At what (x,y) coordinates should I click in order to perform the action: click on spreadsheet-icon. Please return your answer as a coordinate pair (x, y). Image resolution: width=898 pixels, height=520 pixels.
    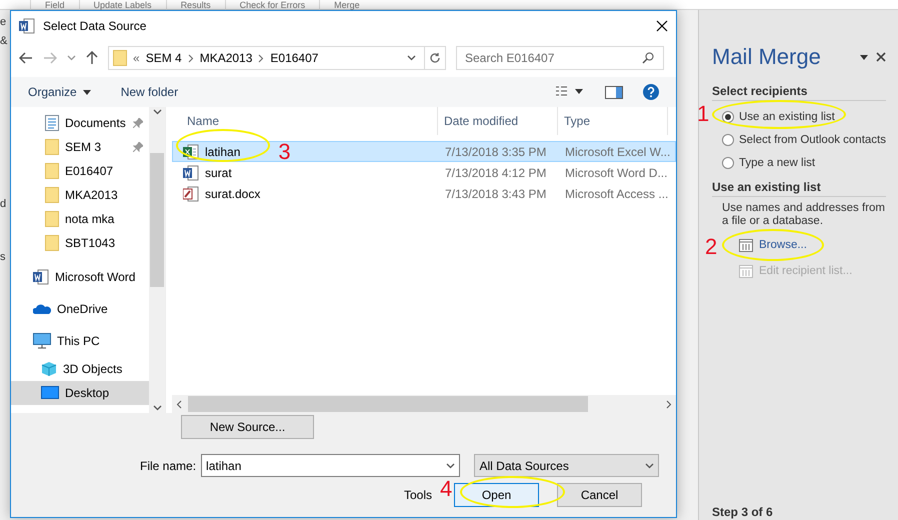
    Looking at the image, I should click on (191, 152).